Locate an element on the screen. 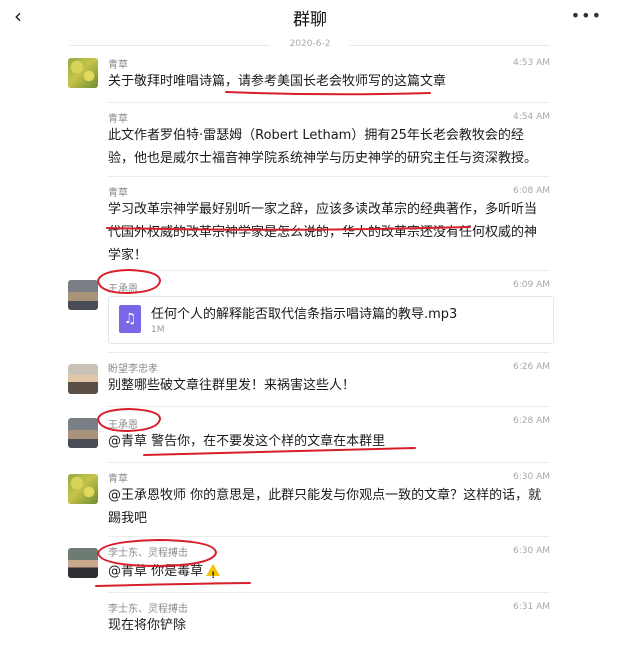  text-line: 学家！ is located at coordinates (128, 255).